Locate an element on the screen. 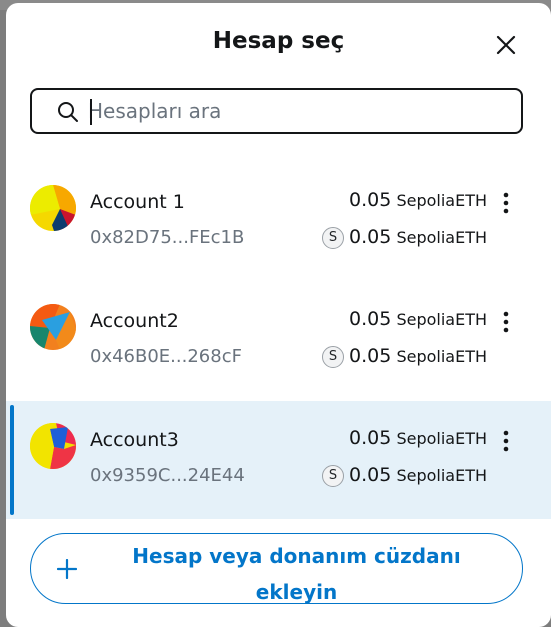  modal-title: Hesap seç is located at coordinates (278, 41).